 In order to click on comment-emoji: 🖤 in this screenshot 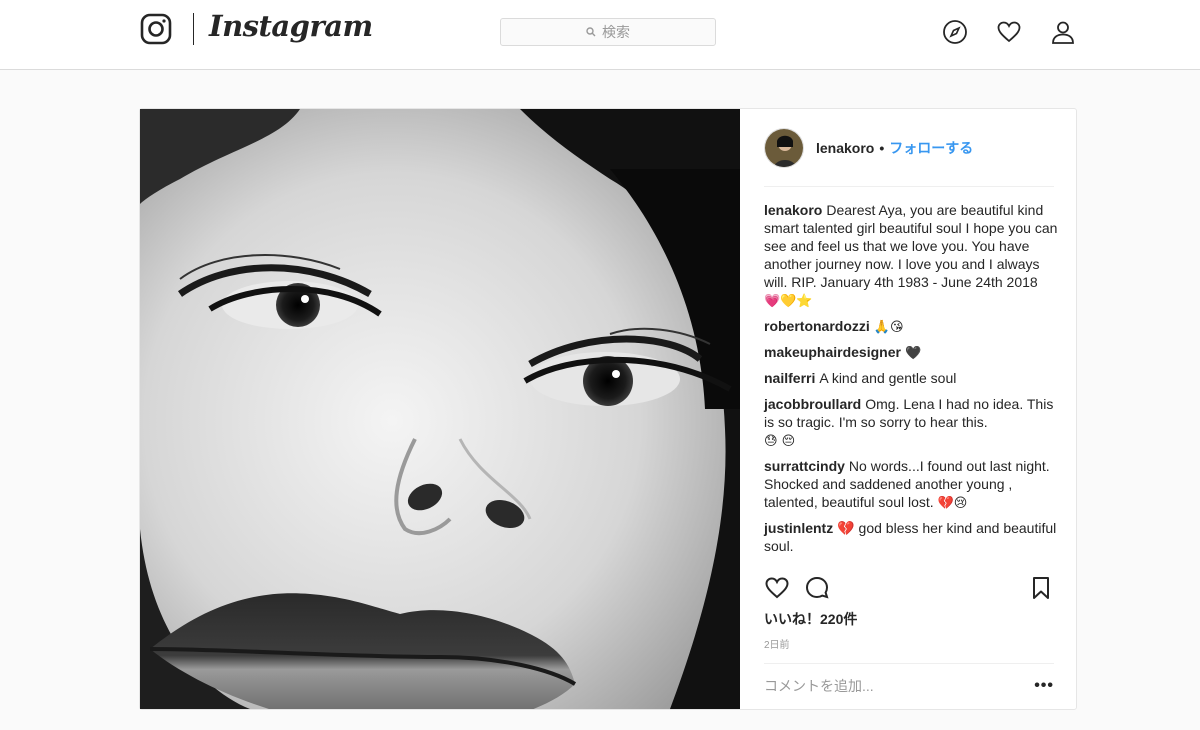, I will do `click(913, 353)`.